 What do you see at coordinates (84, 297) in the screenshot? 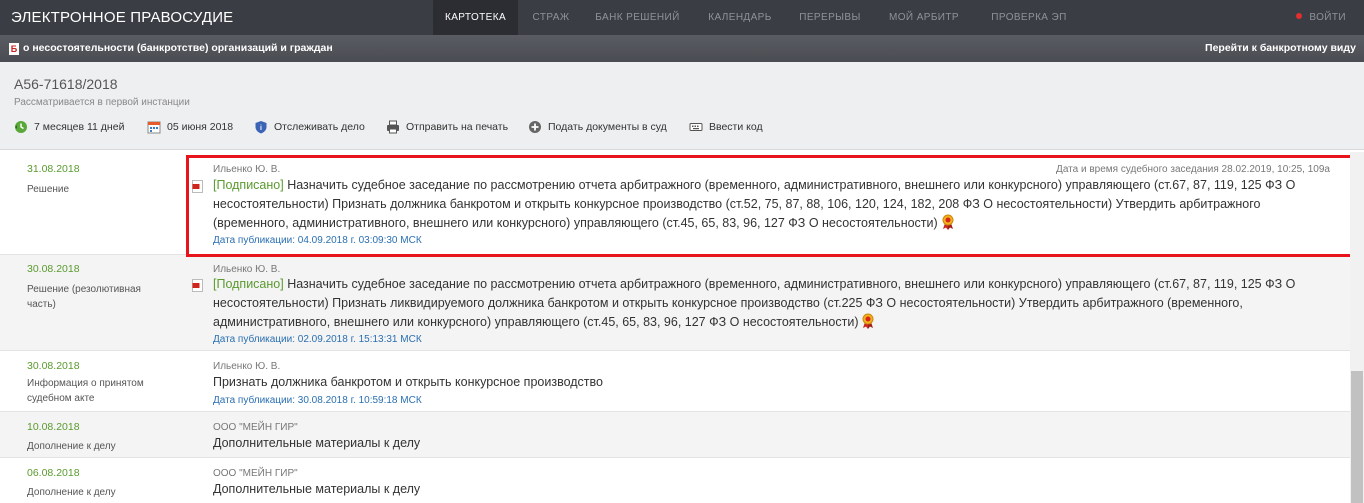
I see `row-type: Решение (резолютивная часть)` at bounding box center [84, 297].